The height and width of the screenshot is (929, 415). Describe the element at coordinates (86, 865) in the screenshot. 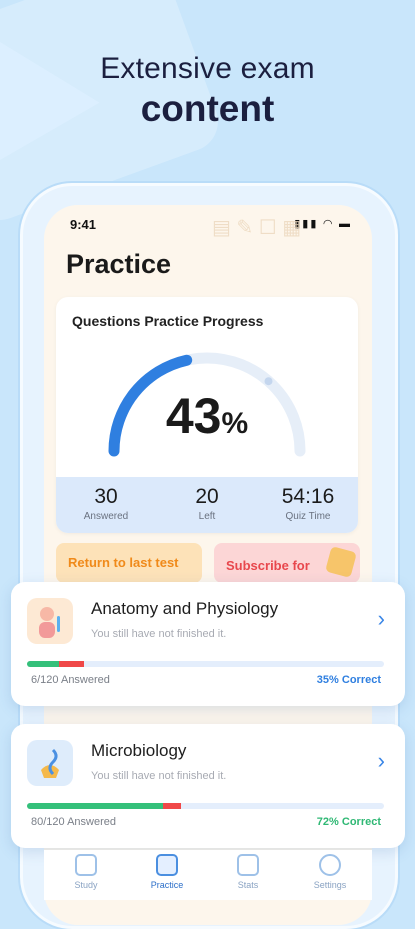

I see `book-icon` at that location.